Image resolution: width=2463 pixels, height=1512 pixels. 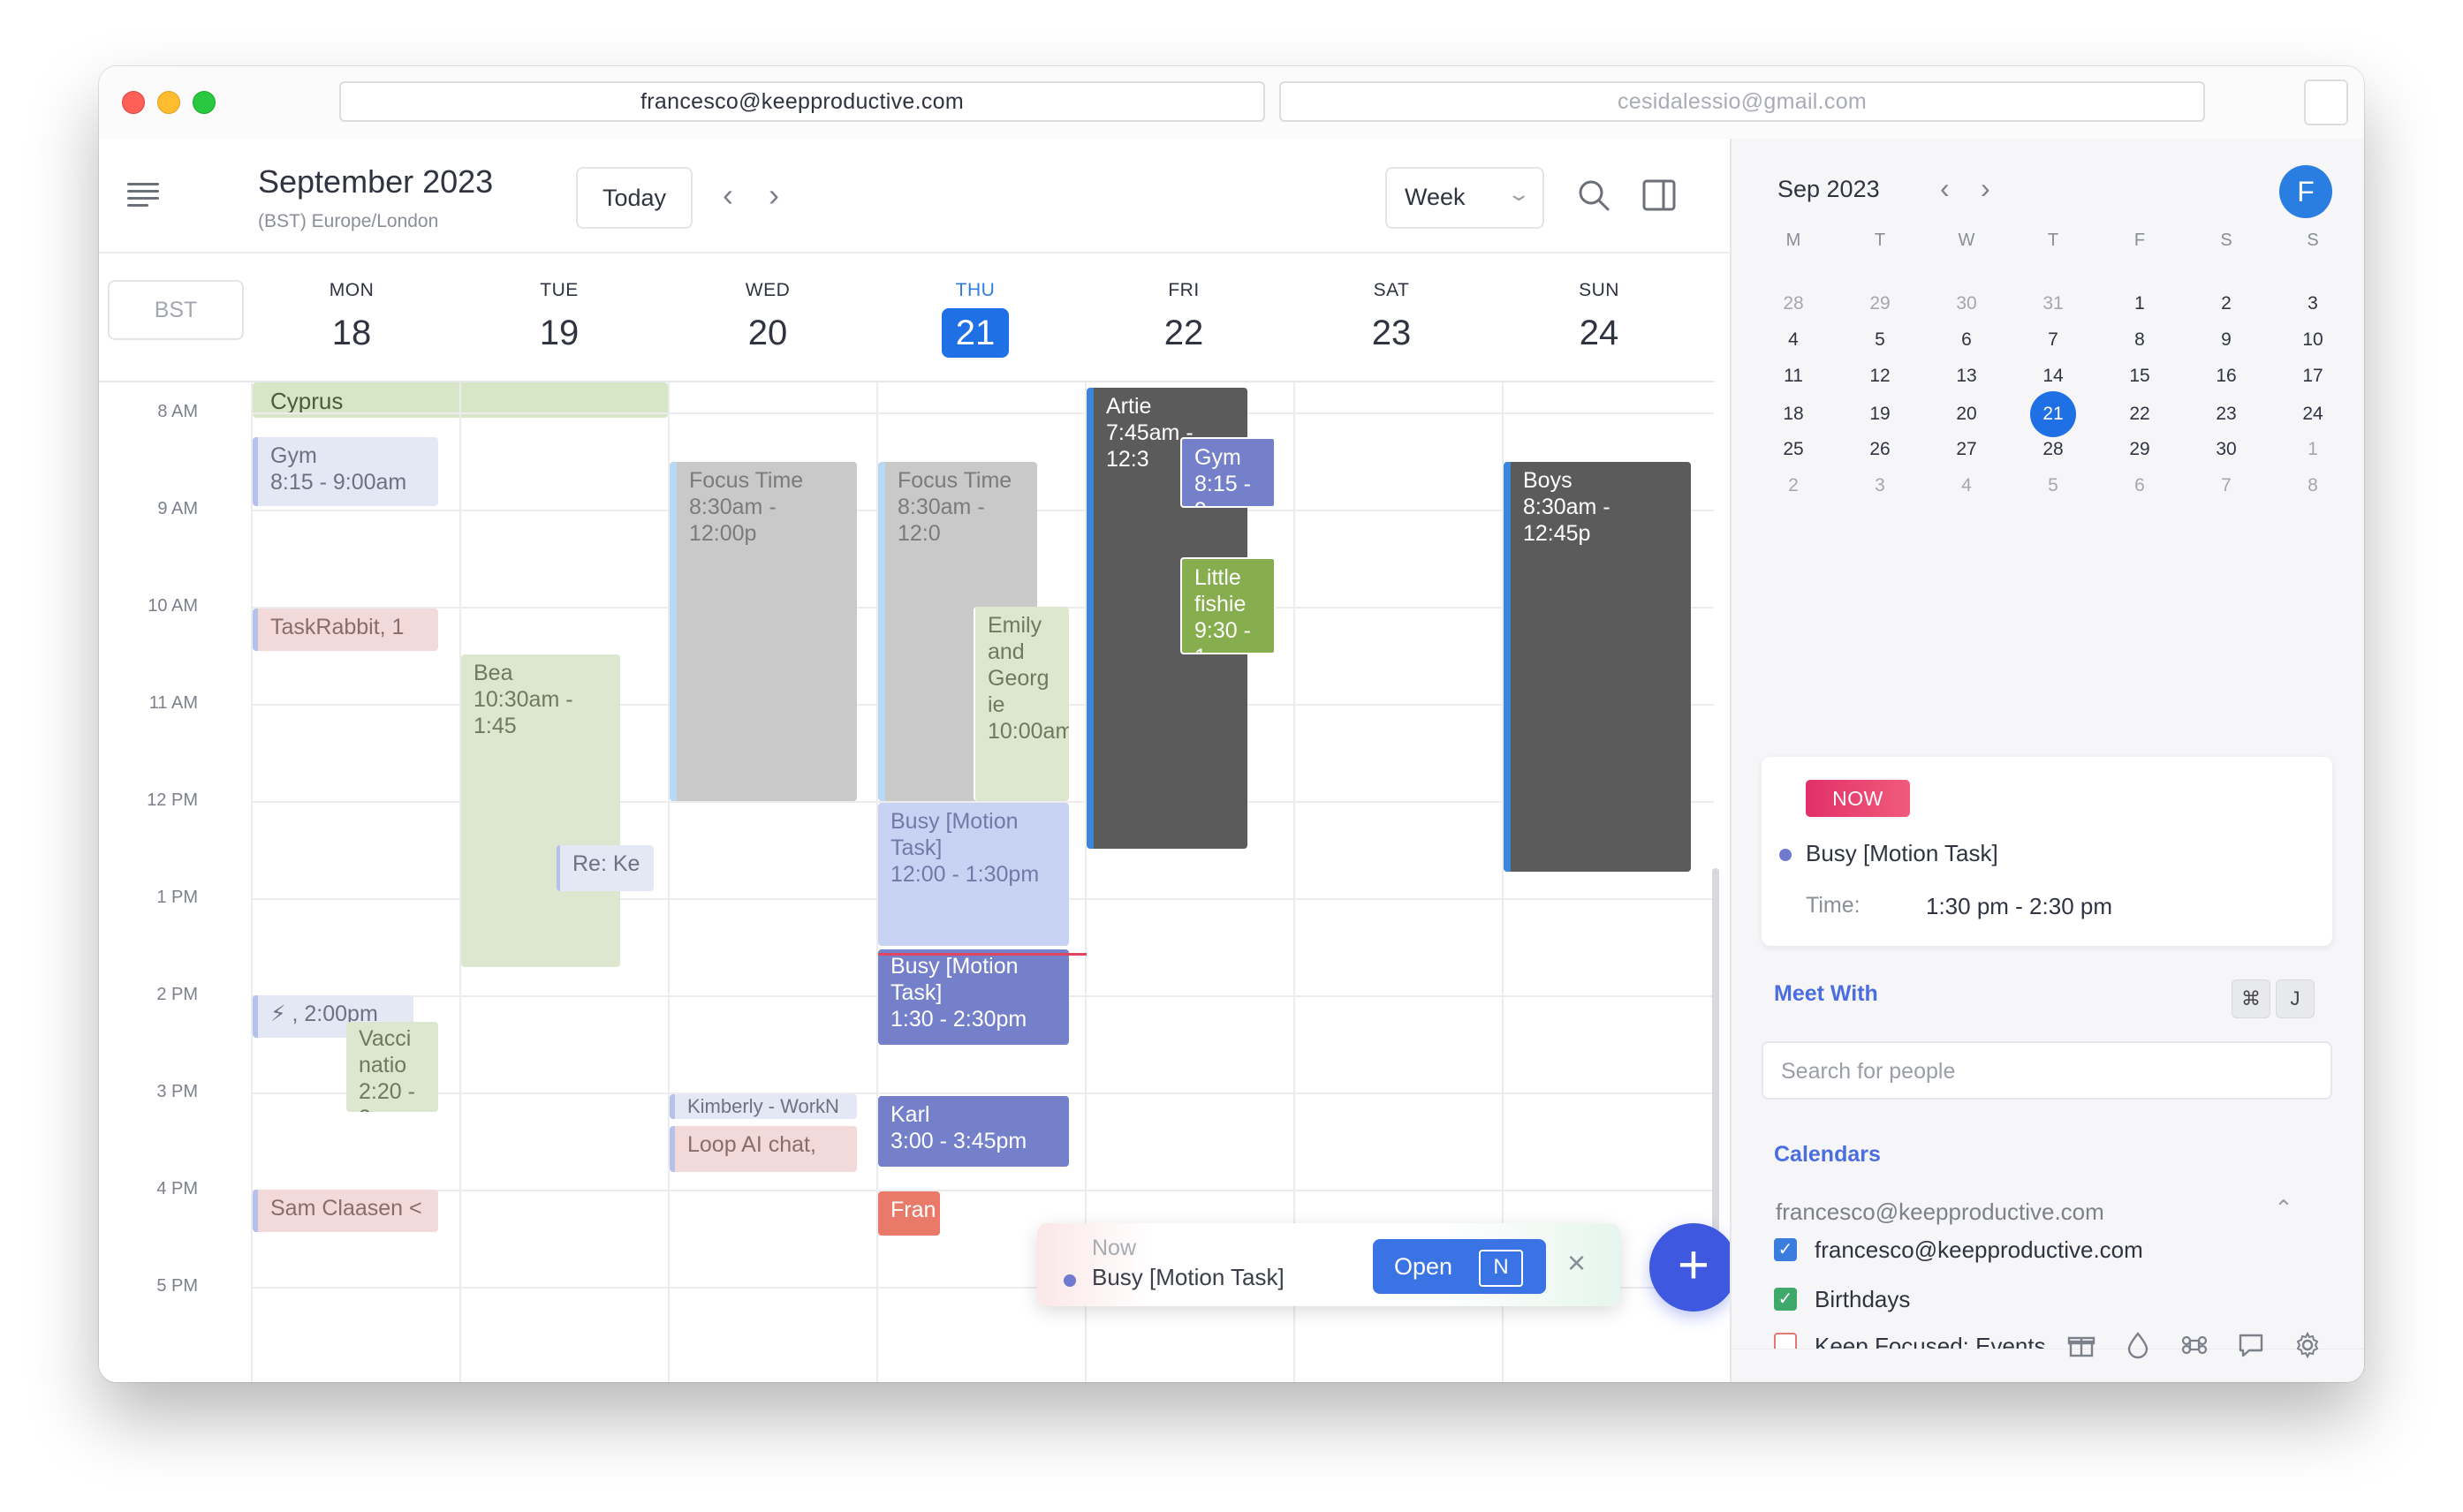 I want to click on event-gym-fri: Gym 8:15 - 9, so click(x=1228, y=472).